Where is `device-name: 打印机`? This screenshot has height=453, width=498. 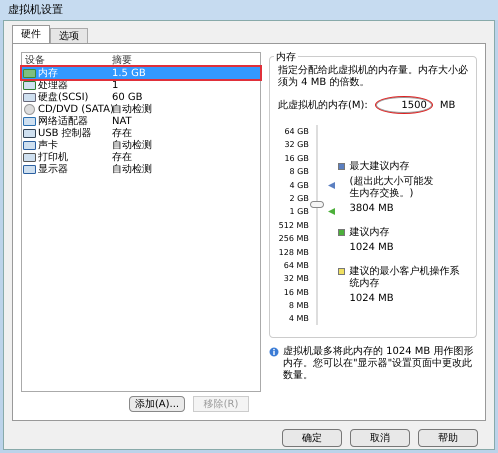
device-name: 打印机 is located at coordinates (53, 157).